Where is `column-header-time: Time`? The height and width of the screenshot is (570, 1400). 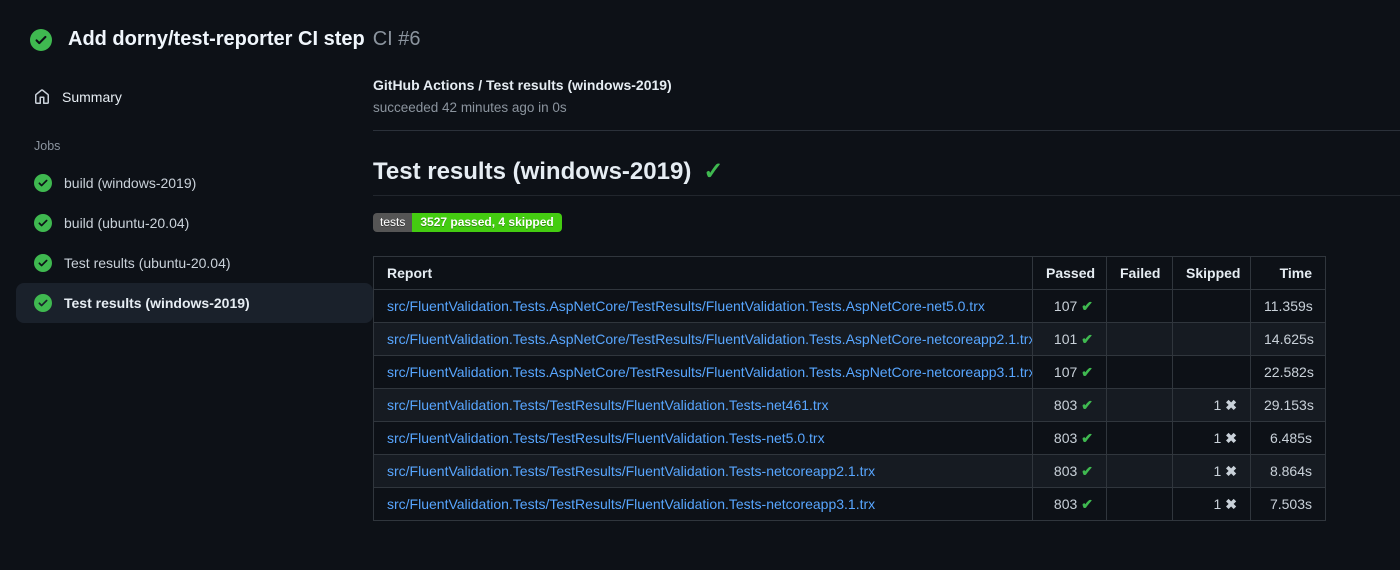
column-header-time: Time is located at coordinates (1288, 273).